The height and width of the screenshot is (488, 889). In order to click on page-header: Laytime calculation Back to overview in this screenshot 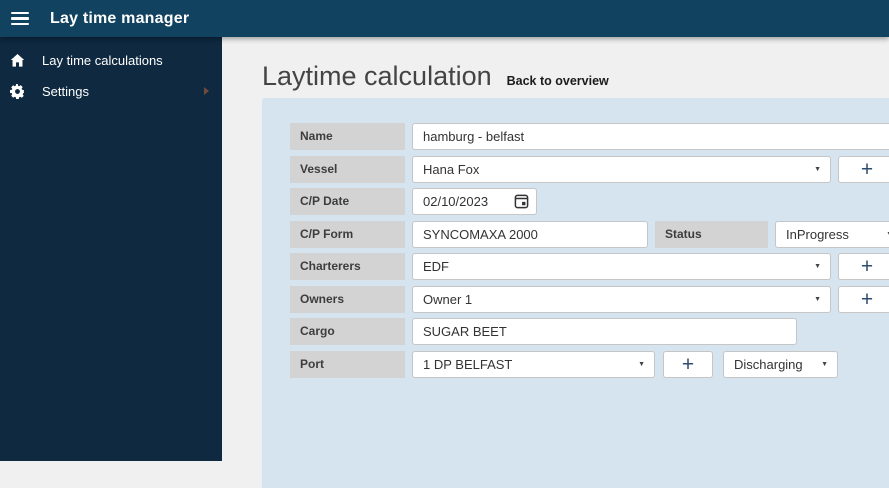, I will do `click(435, 76)`.